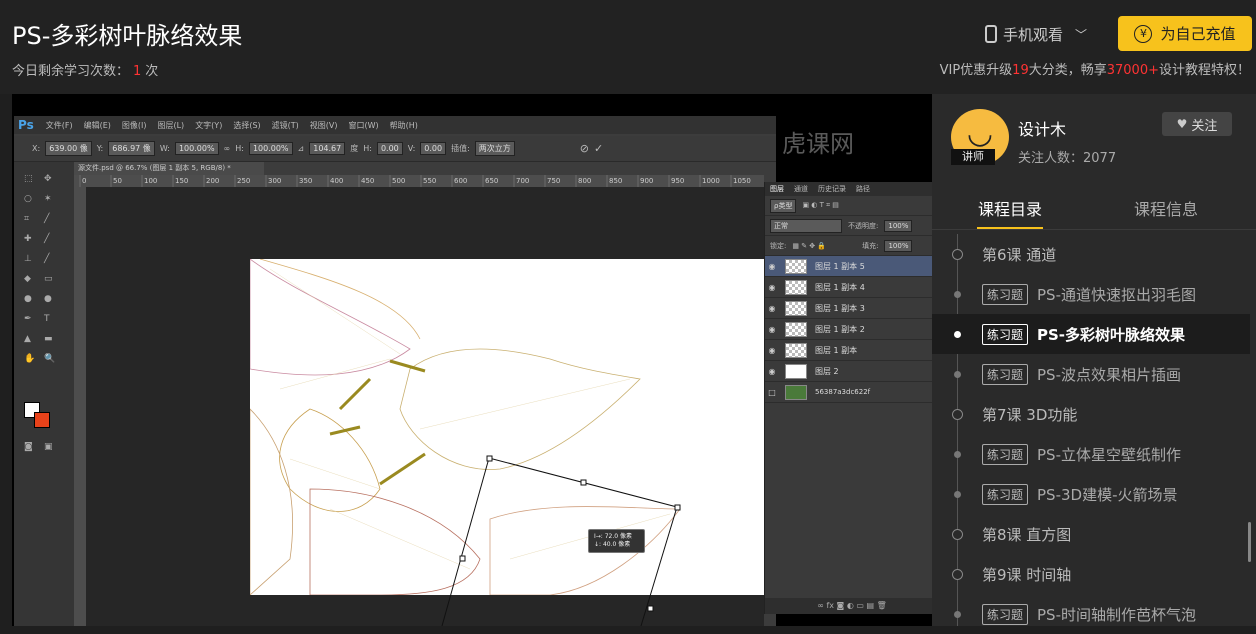 The image size is (1256, 634). What do you see at coordinates (772, 392) in the screenshot?
I see `eye-hidden-icon: □` at bounding box center [772, 392].